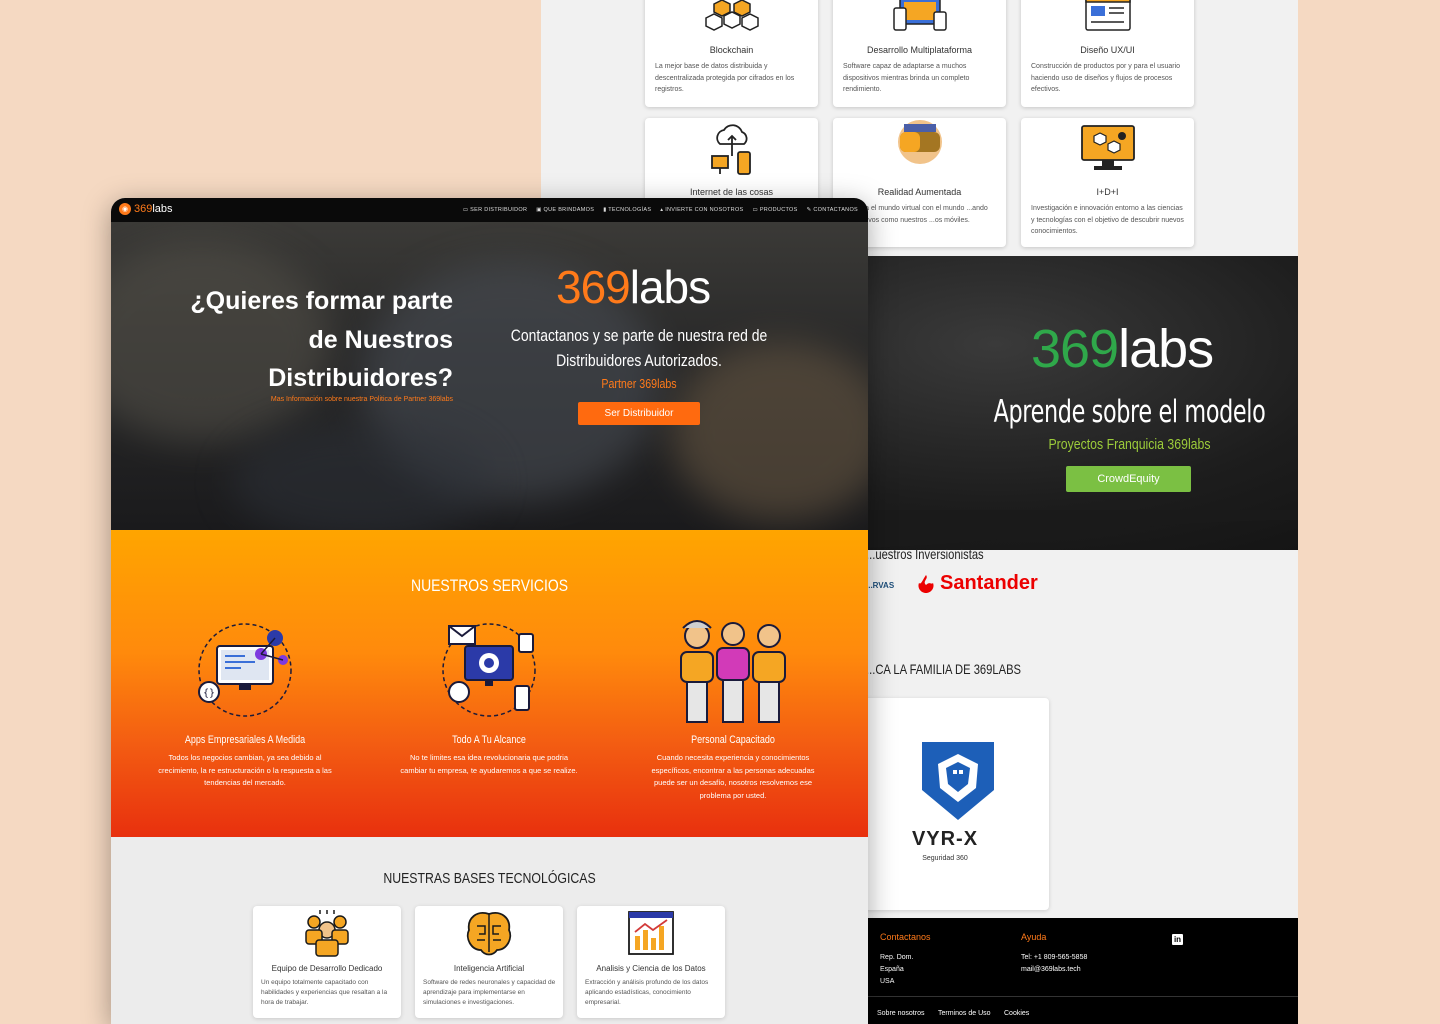 The image size is (1440, 1024). What do you see at coordinates (919, 15) in the screenshot?
I see `multiplatform-icon` at bounding box center [919, 15].